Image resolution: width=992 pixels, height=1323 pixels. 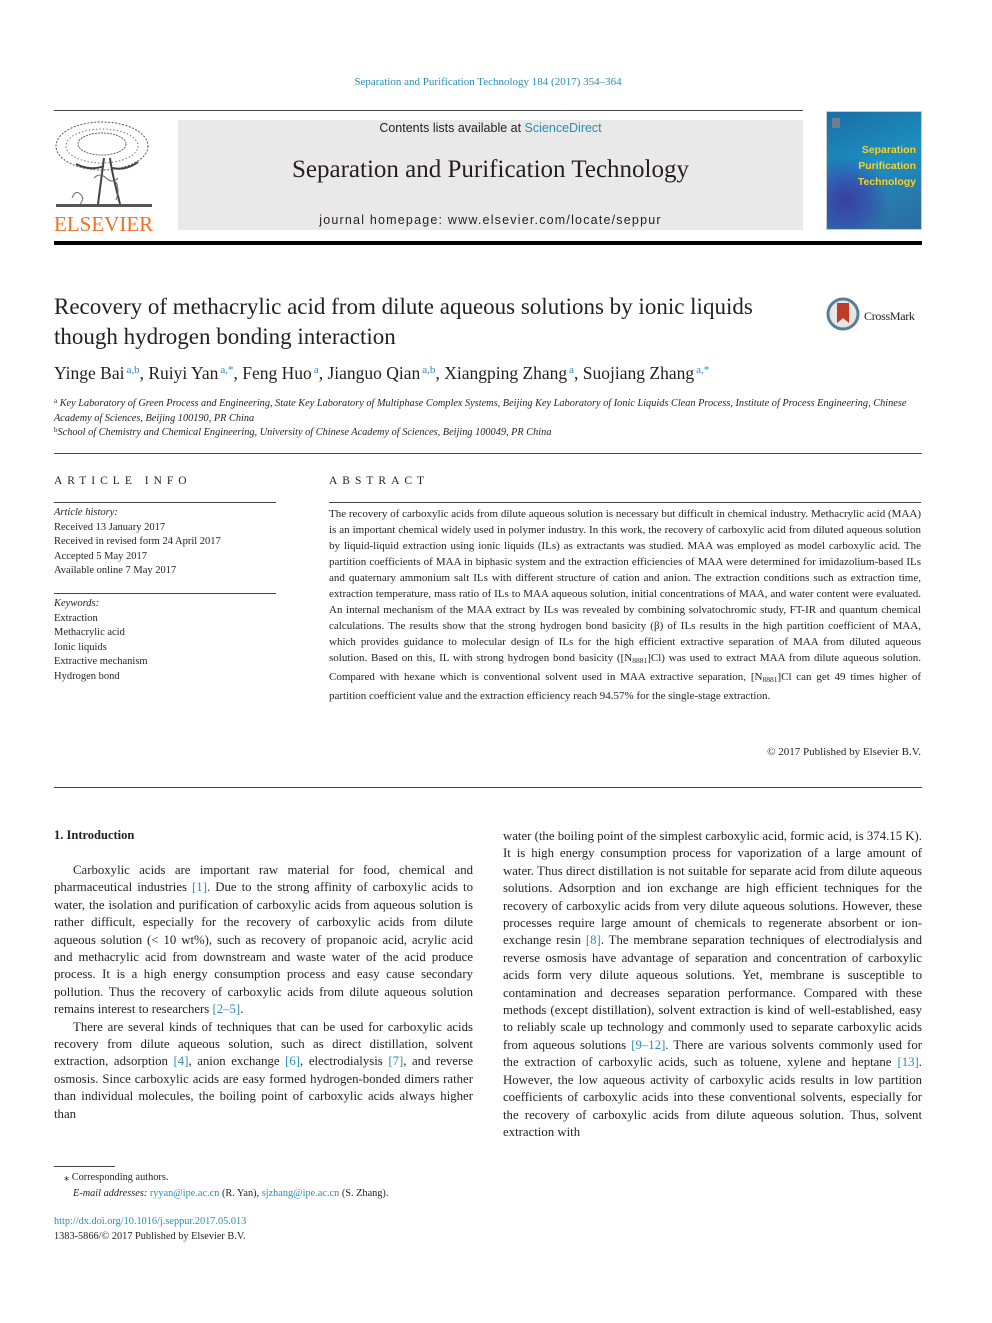 I want to click on author: Jianguo Qian a,b, so click(x=381, y=373).